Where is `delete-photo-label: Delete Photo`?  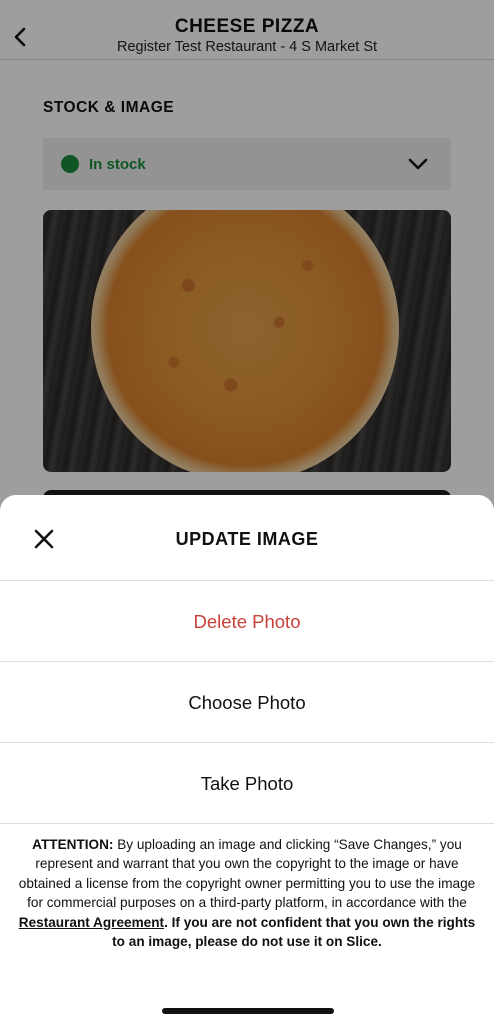
delete-photo-label: Delete Photo is located at coordinates (247, 621).